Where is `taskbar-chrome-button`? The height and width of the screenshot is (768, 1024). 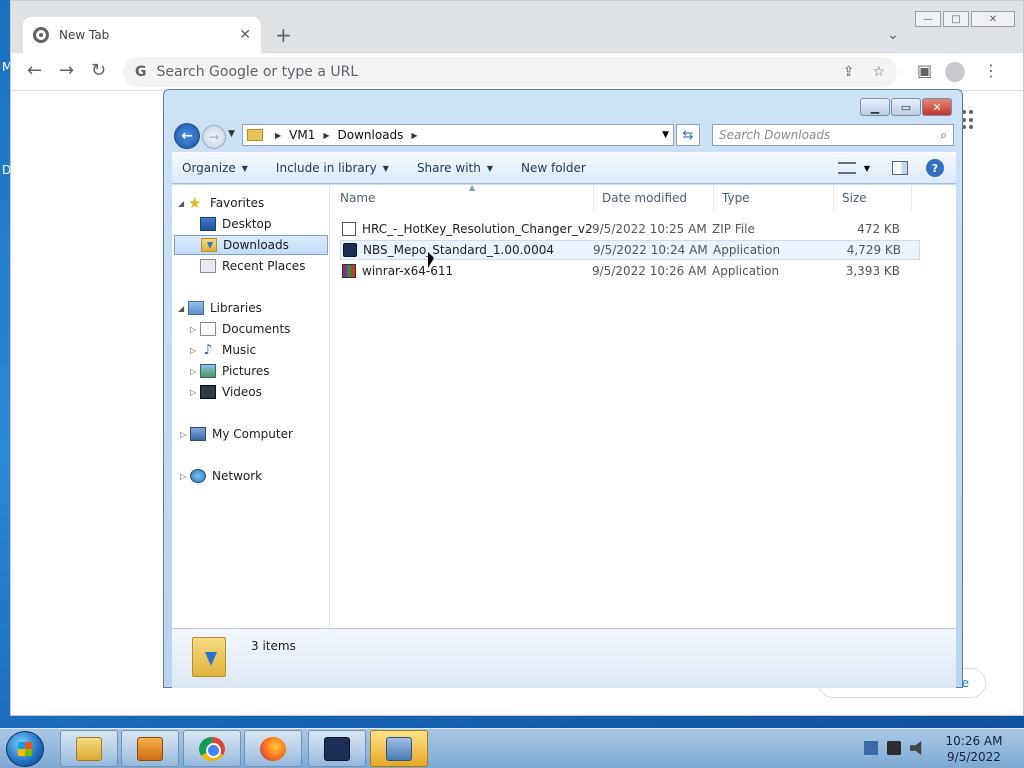 taskbar-chrome-button is located at coordinates (212, 748).